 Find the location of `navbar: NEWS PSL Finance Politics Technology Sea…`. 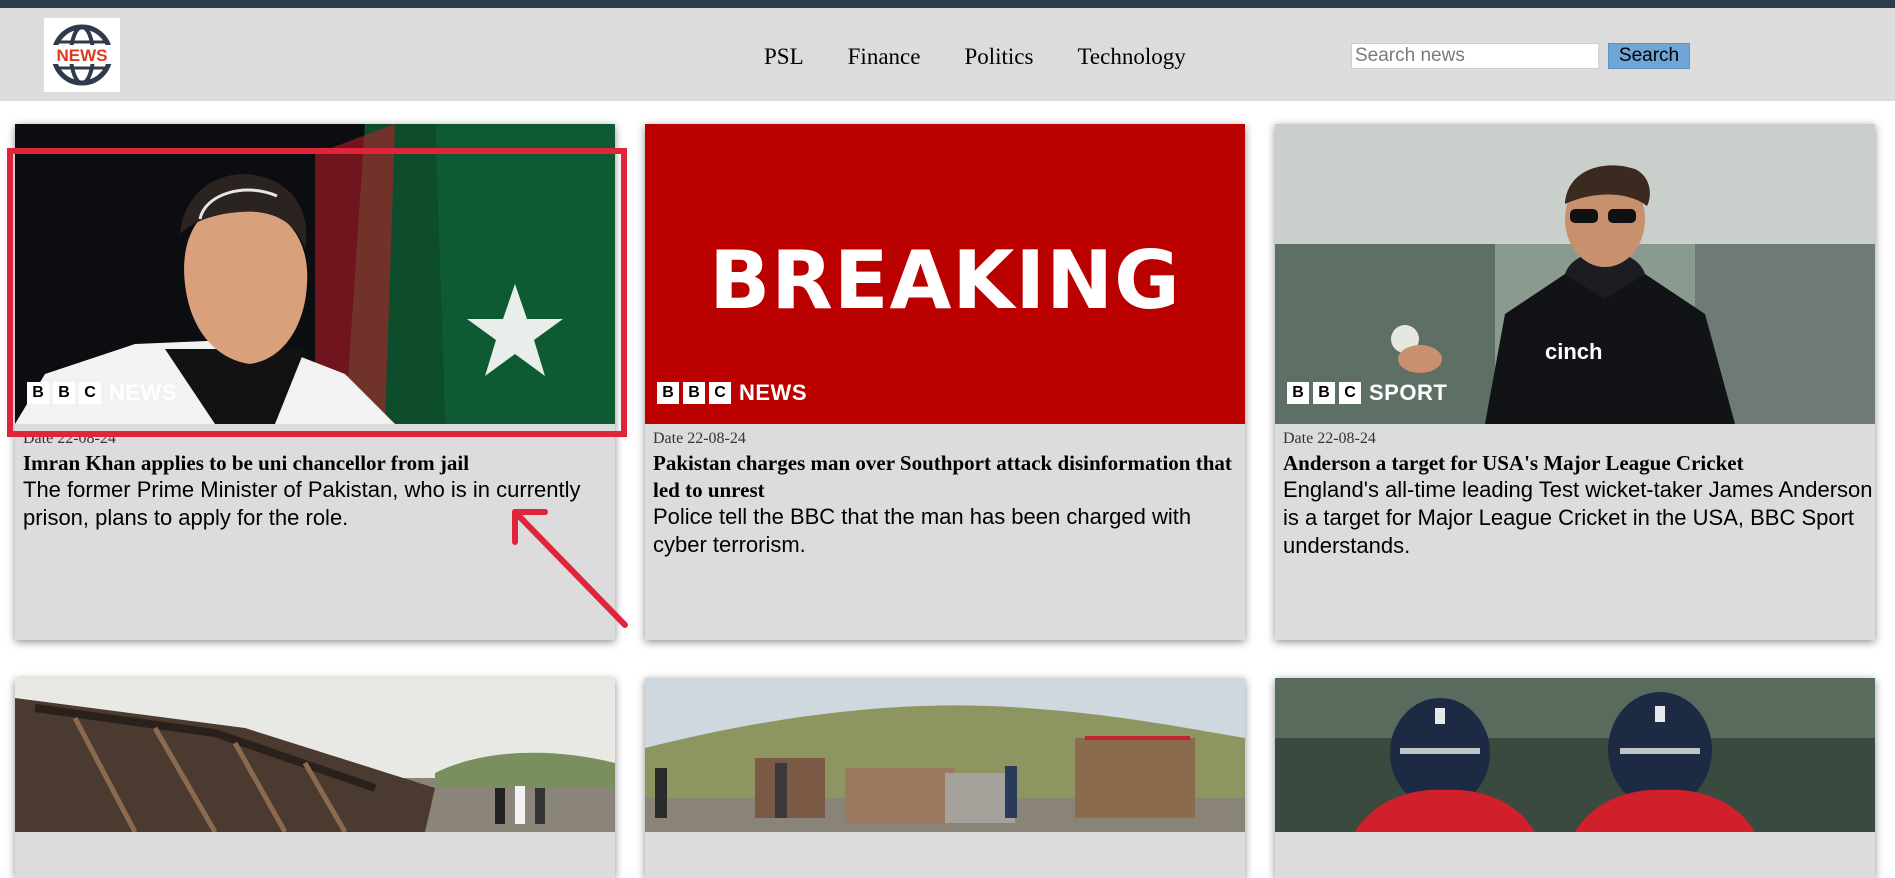

navbar: NEWS PSL Finance Politics Technology Sea… is located at coordinates (947, 54).